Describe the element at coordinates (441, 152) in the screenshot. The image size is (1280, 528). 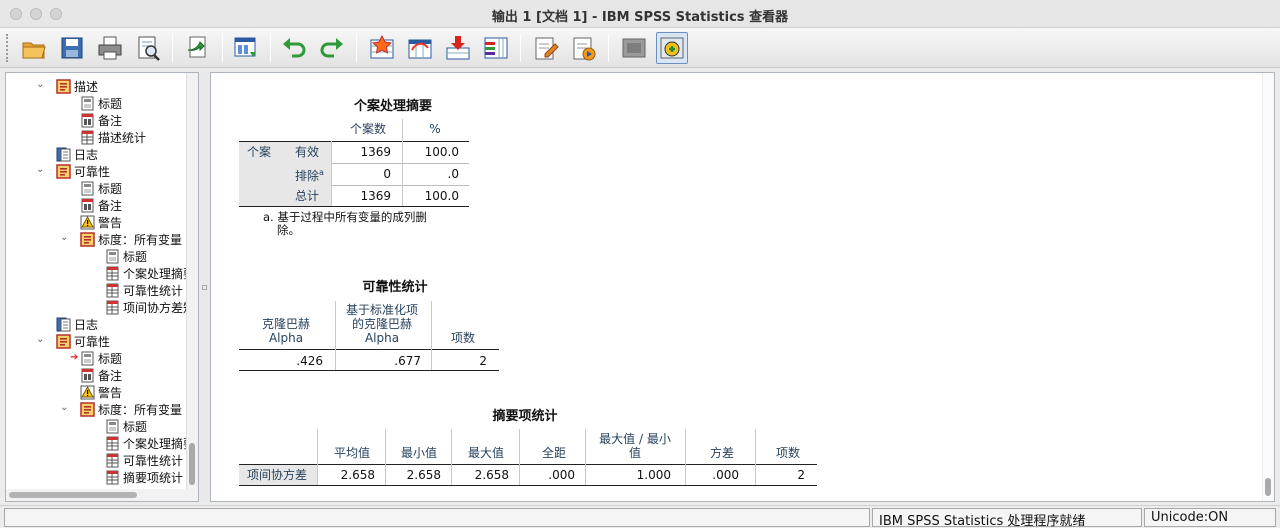
I see `cell-valid-pct: 100.0` at that location.